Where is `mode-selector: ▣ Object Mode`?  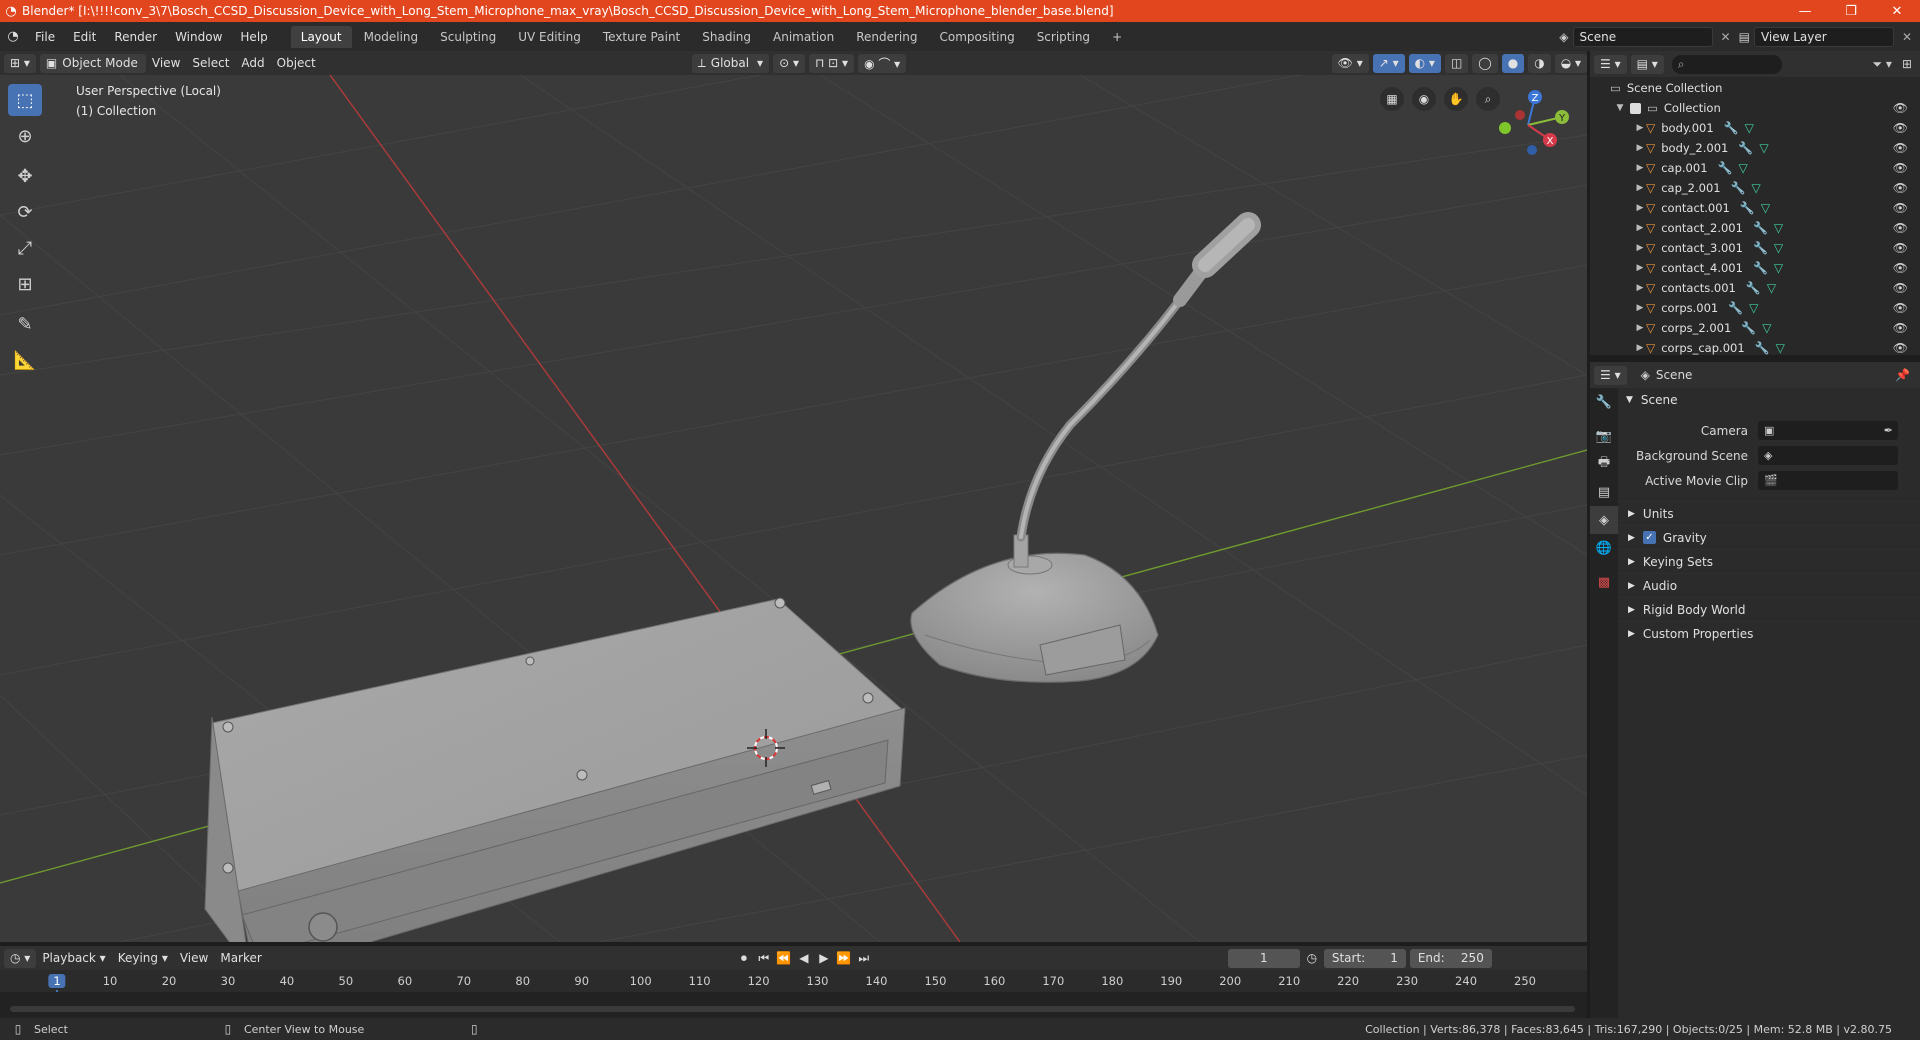 mode-selector: ▣ Object Mode is located at coordinates (92, 63).